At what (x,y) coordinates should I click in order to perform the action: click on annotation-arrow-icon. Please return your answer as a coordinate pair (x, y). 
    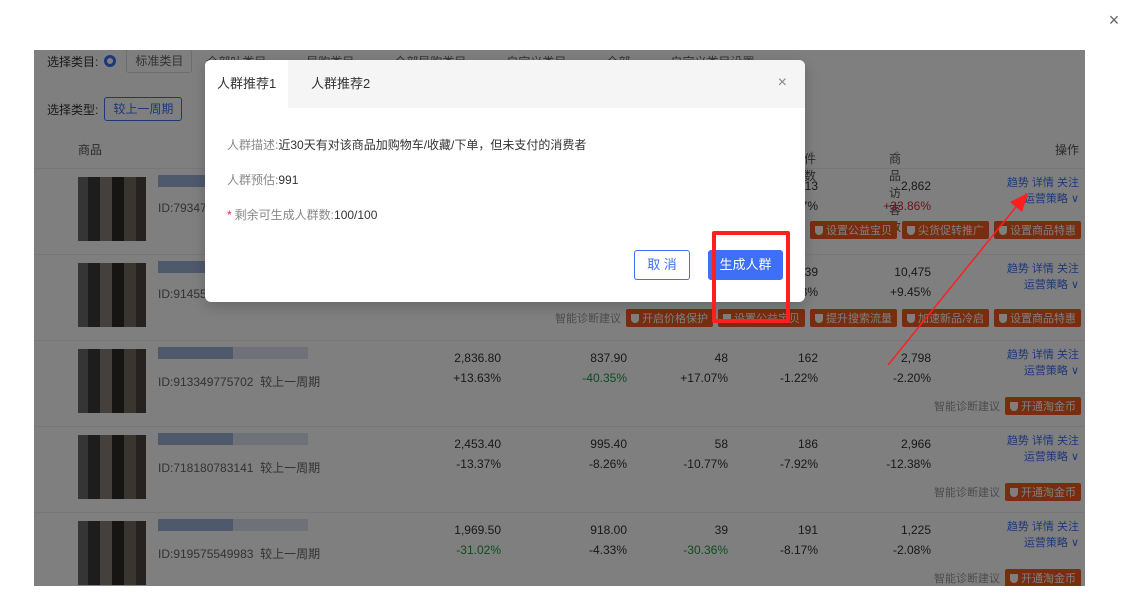
    Looking at the image, I should click on (957, 279).